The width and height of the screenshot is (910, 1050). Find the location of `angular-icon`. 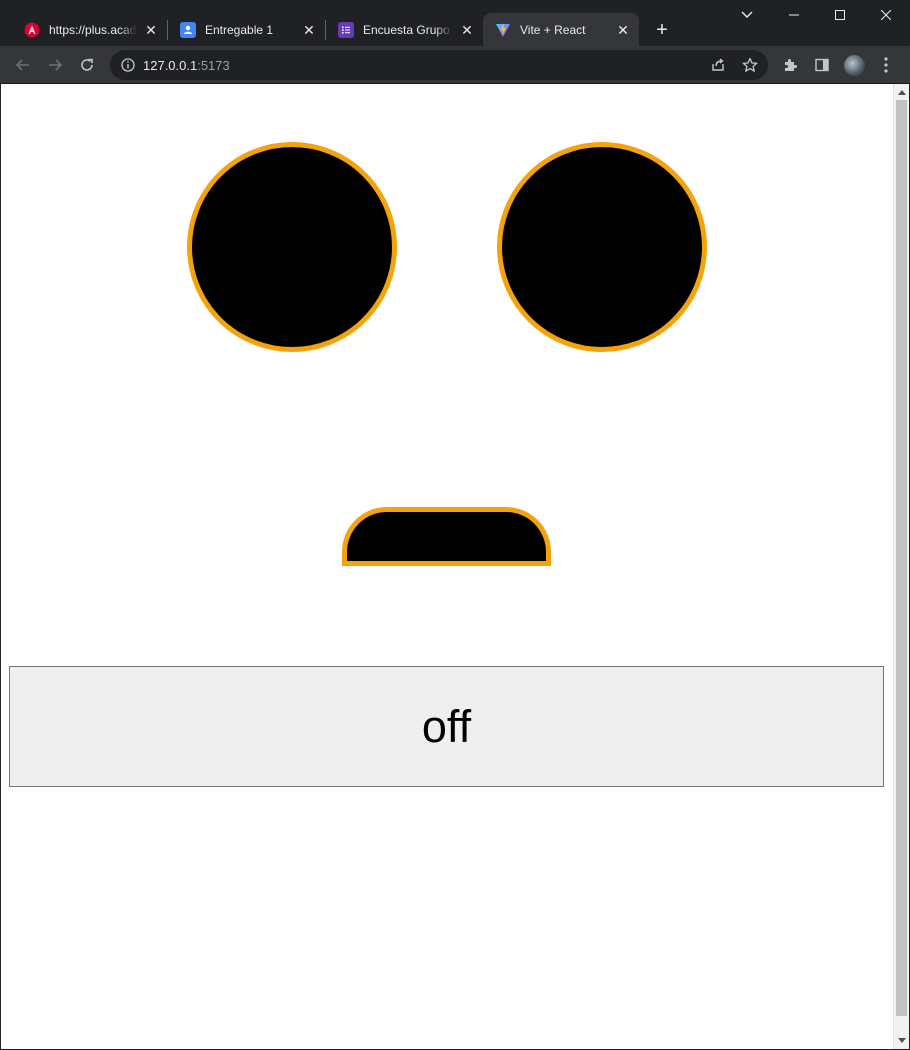

angular-icon is located at coordinates (32, 30).